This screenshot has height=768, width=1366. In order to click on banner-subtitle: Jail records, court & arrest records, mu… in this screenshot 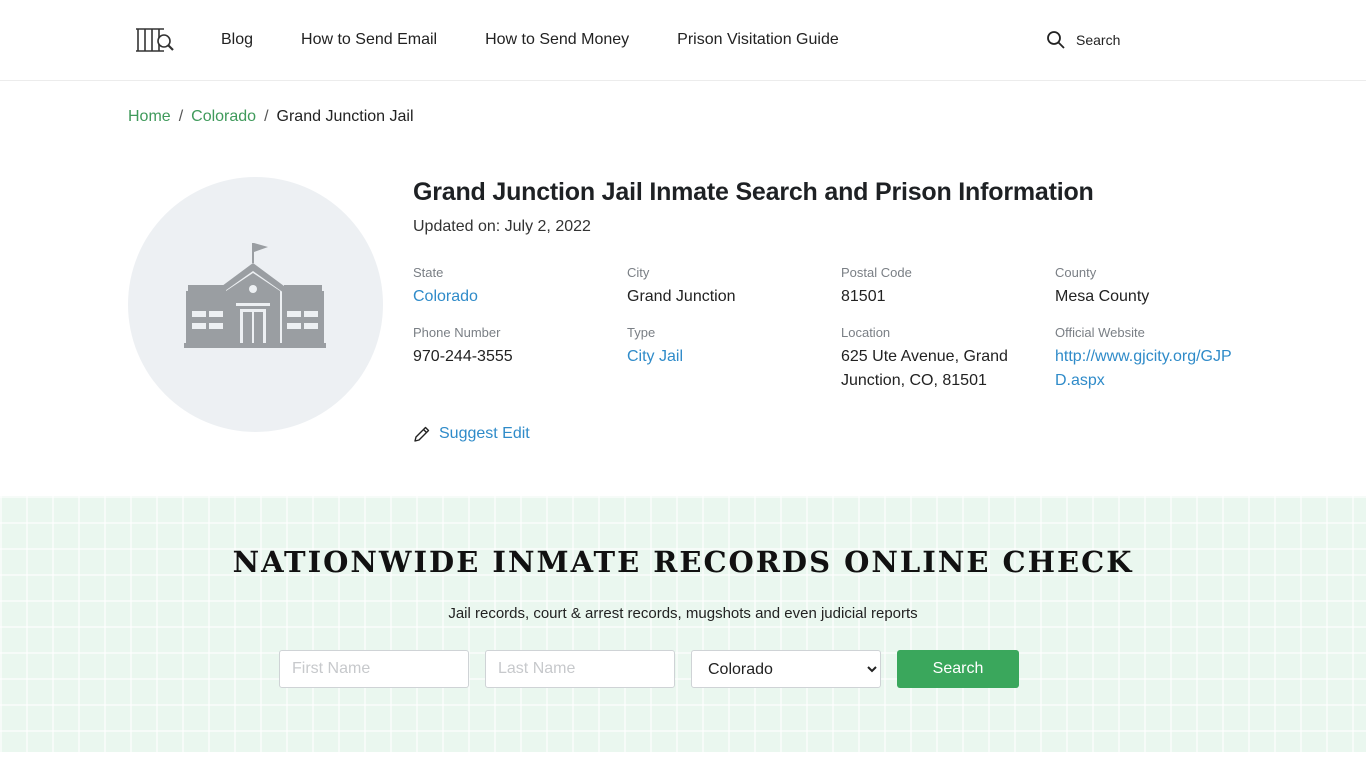, I will do `click(683, 613)`.